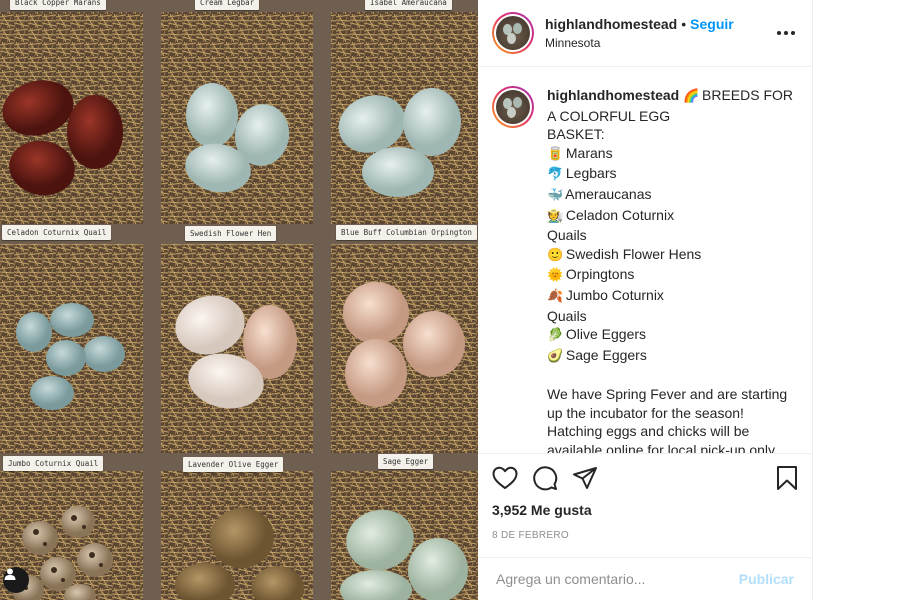 Image resolution: width=900 pixels, height=600 pixels. I want to click on rainbow-emoji: 🌈, so click(691, 96).